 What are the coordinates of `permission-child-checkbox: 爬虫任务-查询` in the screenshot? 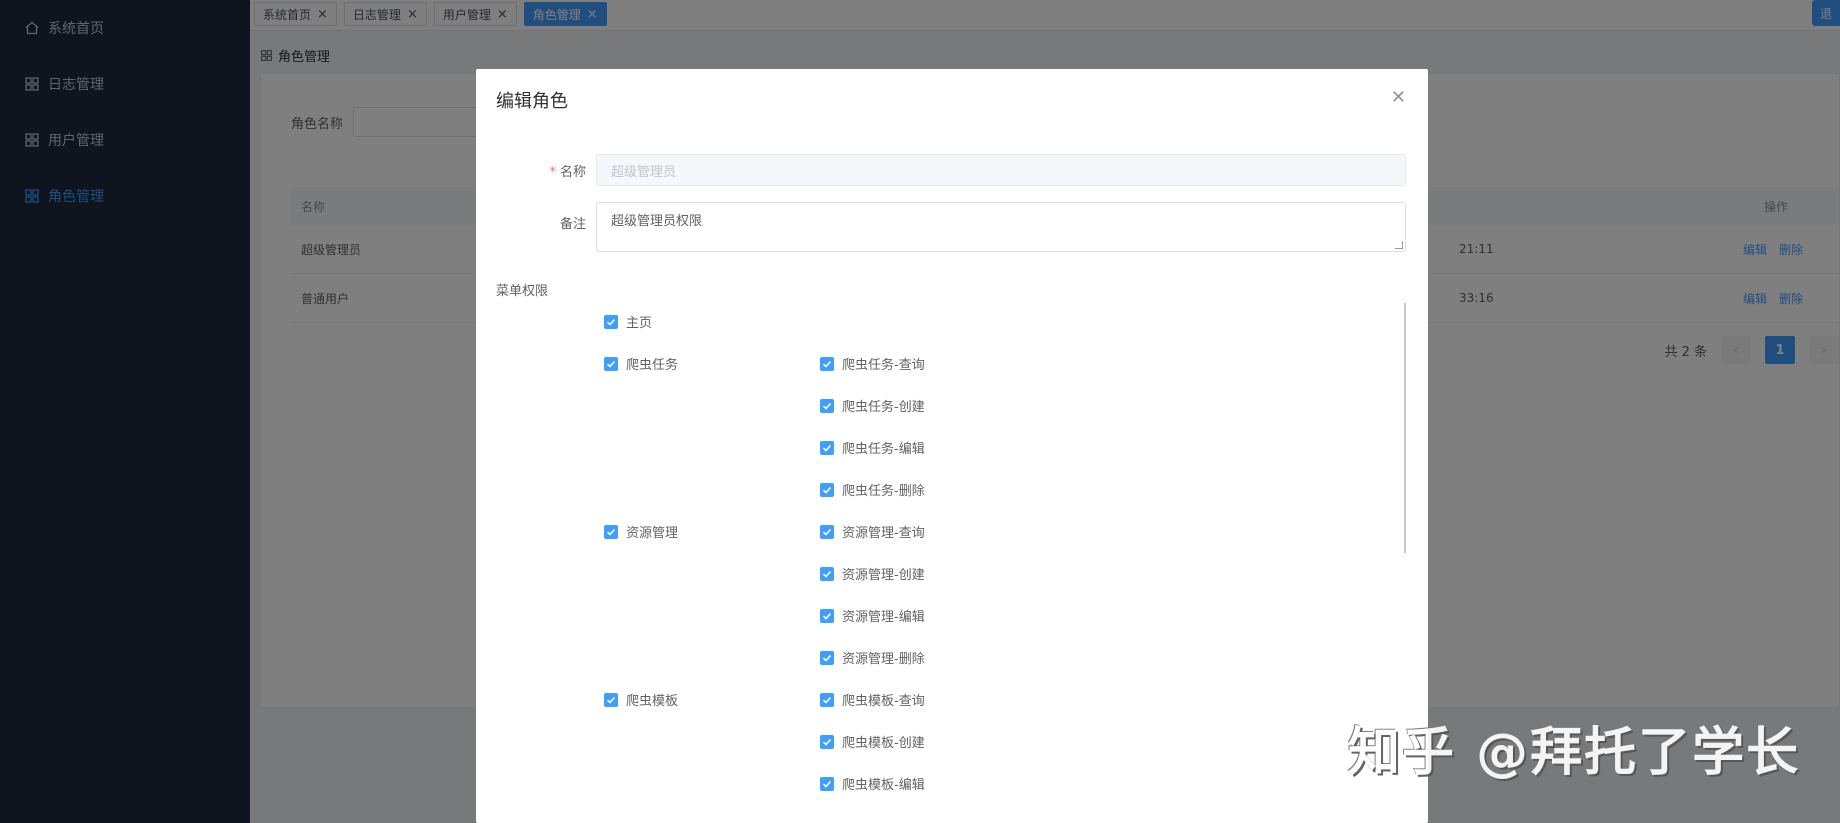 It's located at (872, 363).